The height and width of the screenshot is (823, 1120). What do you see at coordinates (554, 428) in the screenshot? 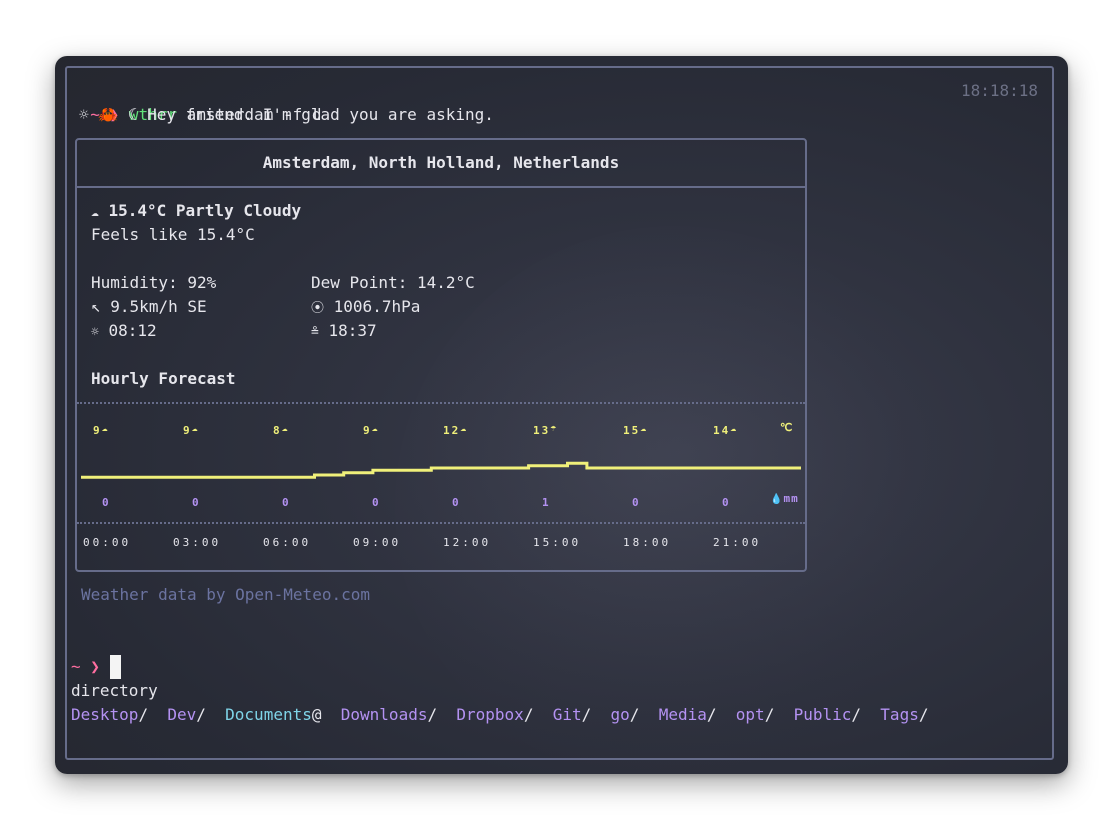
I see `hourly-weather-icon: ☂` at bounding box center [554, 428].